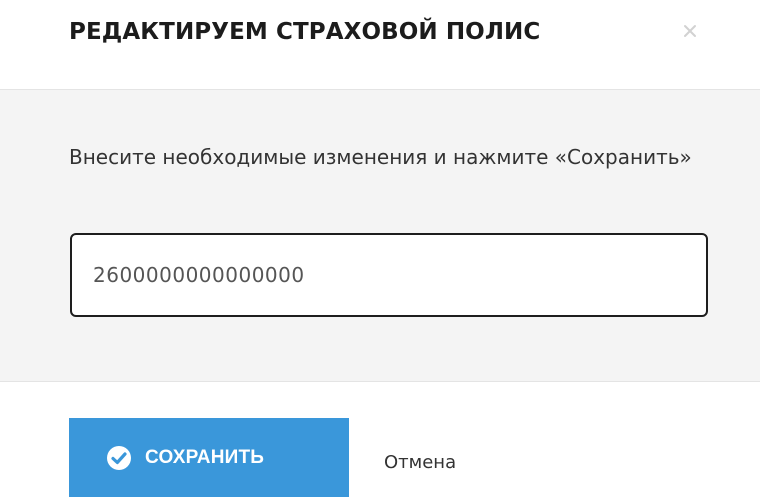 This screenshot has height=497, width=760. What do you see at coordinates (205, 457) in the screenshot?
I see `save-button-label: СОХРАНИТЬ` at bounding box center [205, 457].